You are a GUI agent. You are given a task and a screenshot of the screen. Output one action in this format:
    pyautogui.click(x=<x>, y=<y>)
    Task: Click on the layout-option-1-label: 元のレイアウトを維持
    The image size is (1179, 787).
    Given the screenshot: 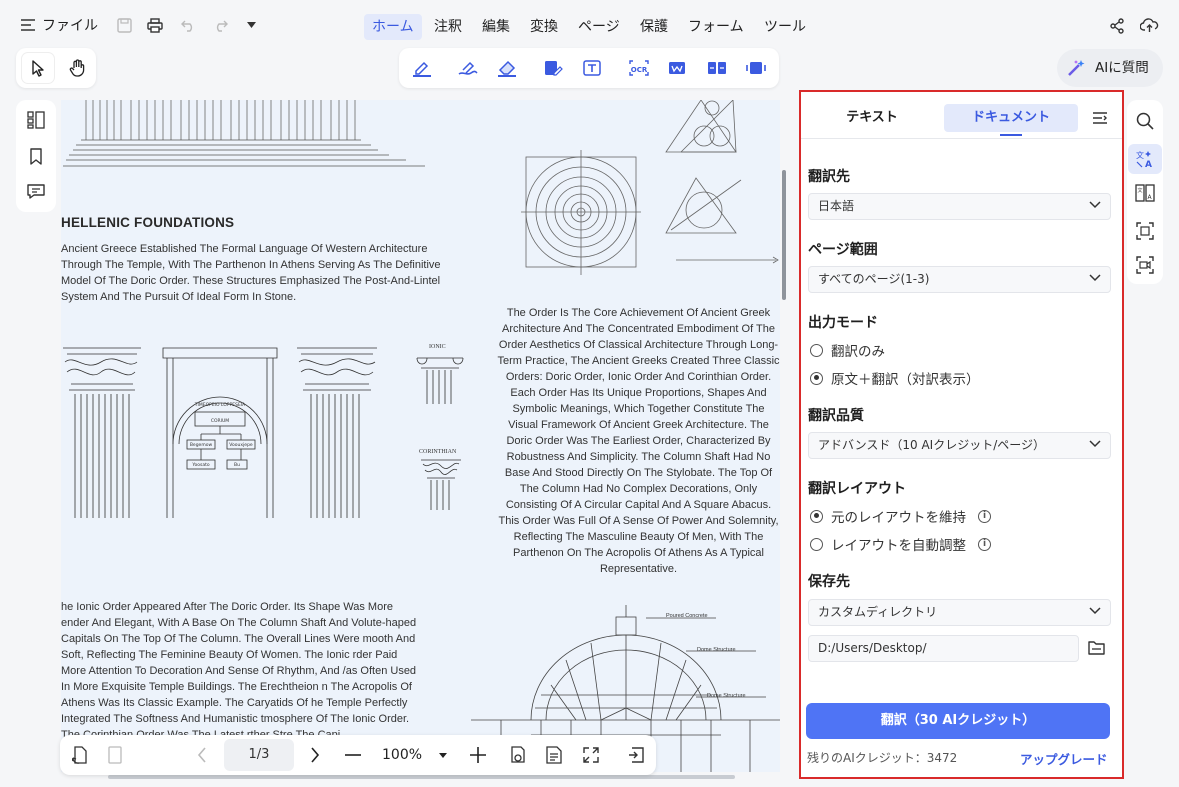 What is the action you would take?
    pyautogui.click(x=898, y=518)
    